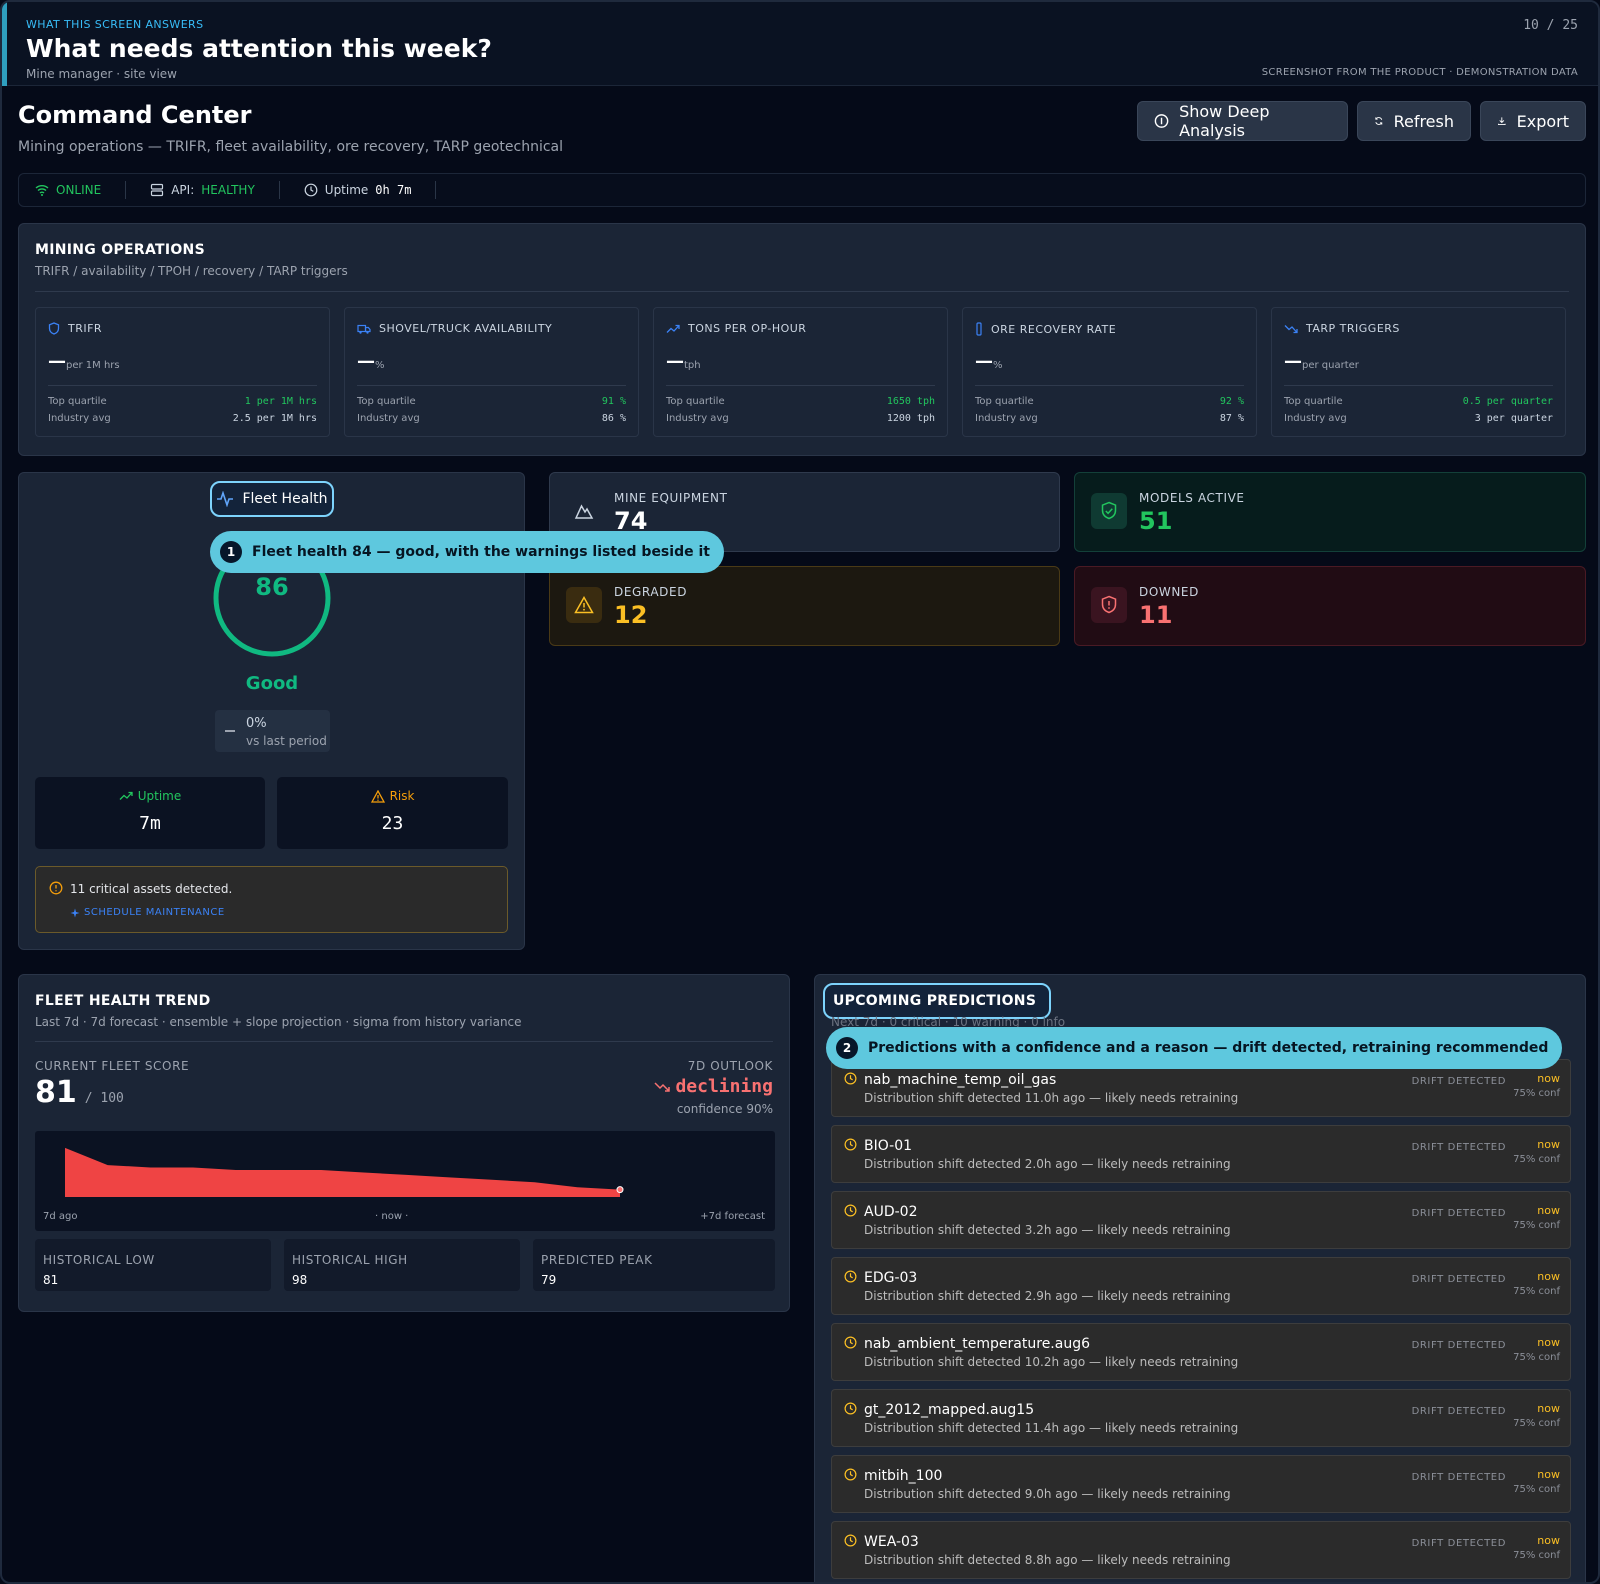  What do you see at coordinates (183, 190) in the screenshot?
I see `api-label: API:` at bounding box center [183, 190].